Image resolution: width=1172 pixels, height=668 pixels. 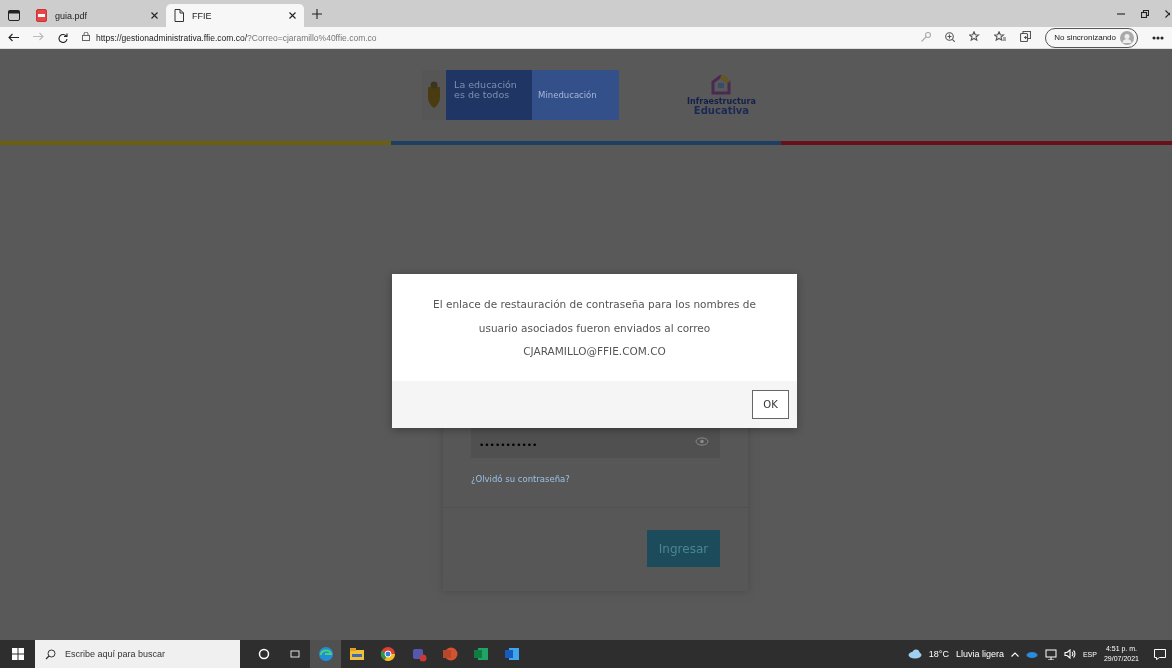 I want to click on coat-of-arms-icon, so click(x=434, y=95).